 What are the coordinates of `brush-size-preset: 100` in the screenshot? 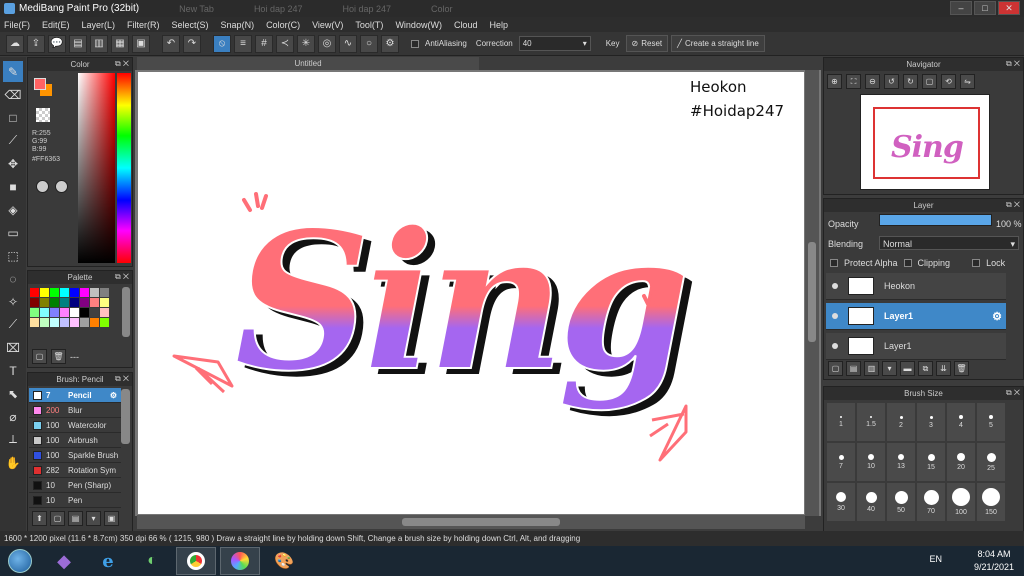 It's located at (961, 502).